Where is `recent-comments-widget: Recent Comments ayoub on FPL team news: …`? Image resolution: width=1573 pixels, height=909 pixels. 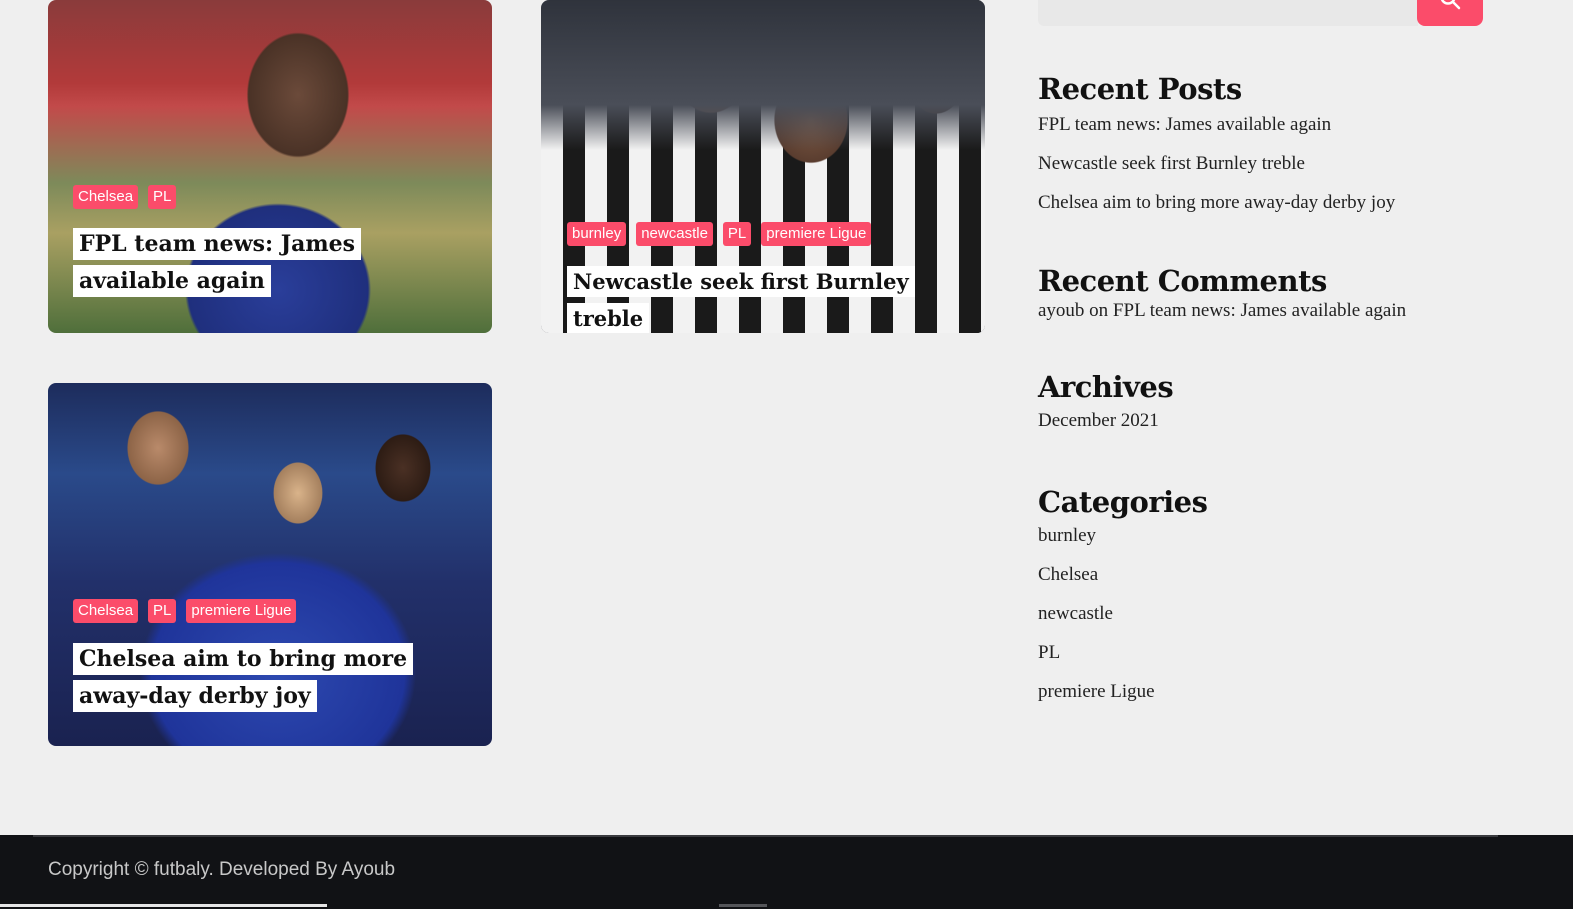
recent-comments-widget: Recent Comments ayoub on FPL team news: … is located at coordinates (1273, 300).